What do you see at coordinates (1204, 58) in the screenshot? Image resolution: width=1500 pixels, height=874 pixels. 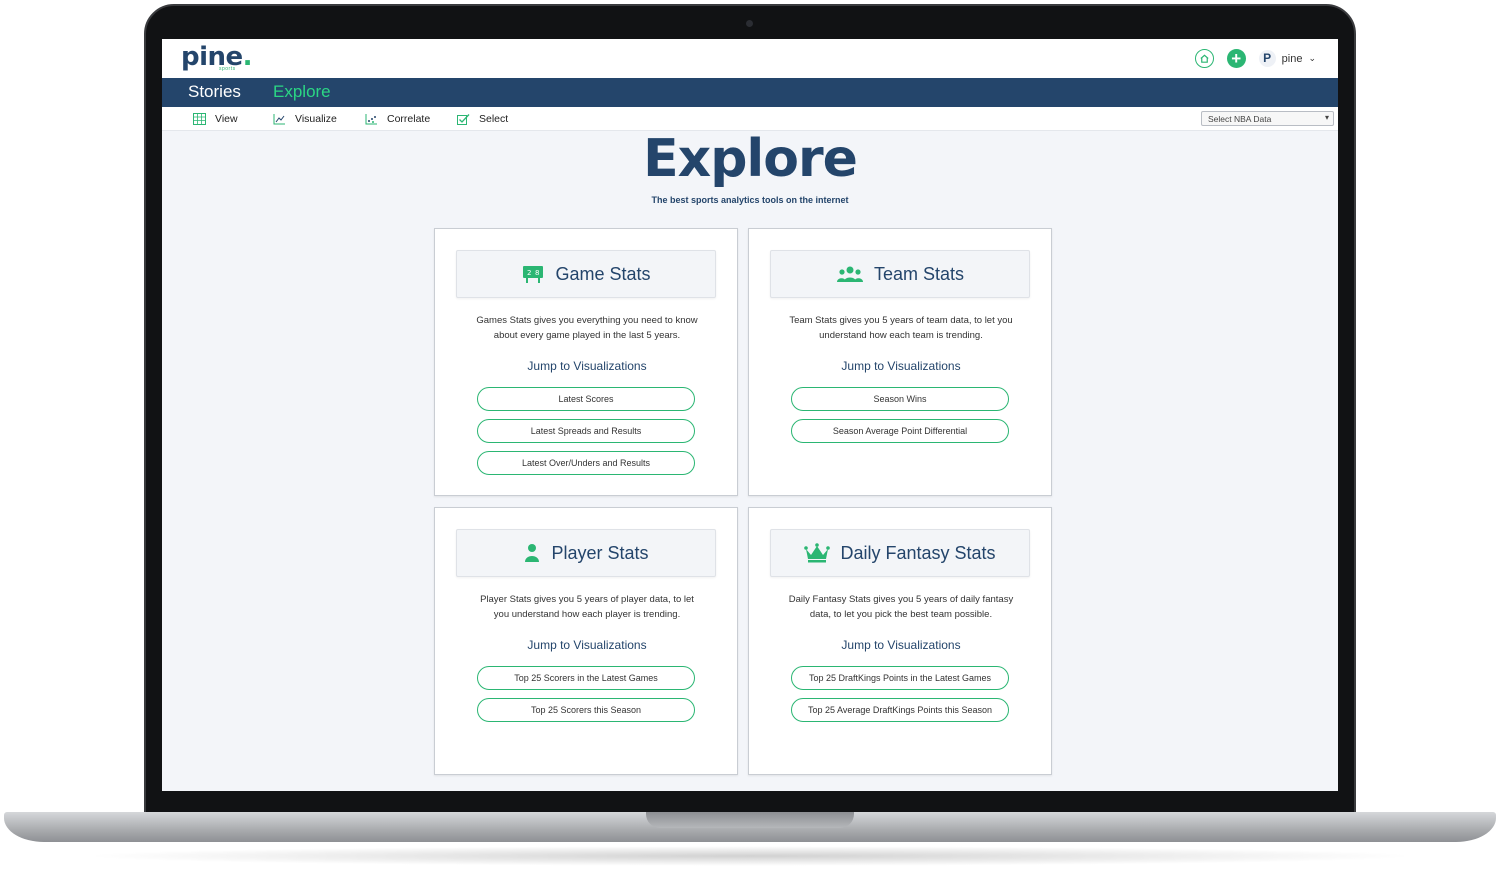 I see `home-icon` at bounding box center [1204, 58].